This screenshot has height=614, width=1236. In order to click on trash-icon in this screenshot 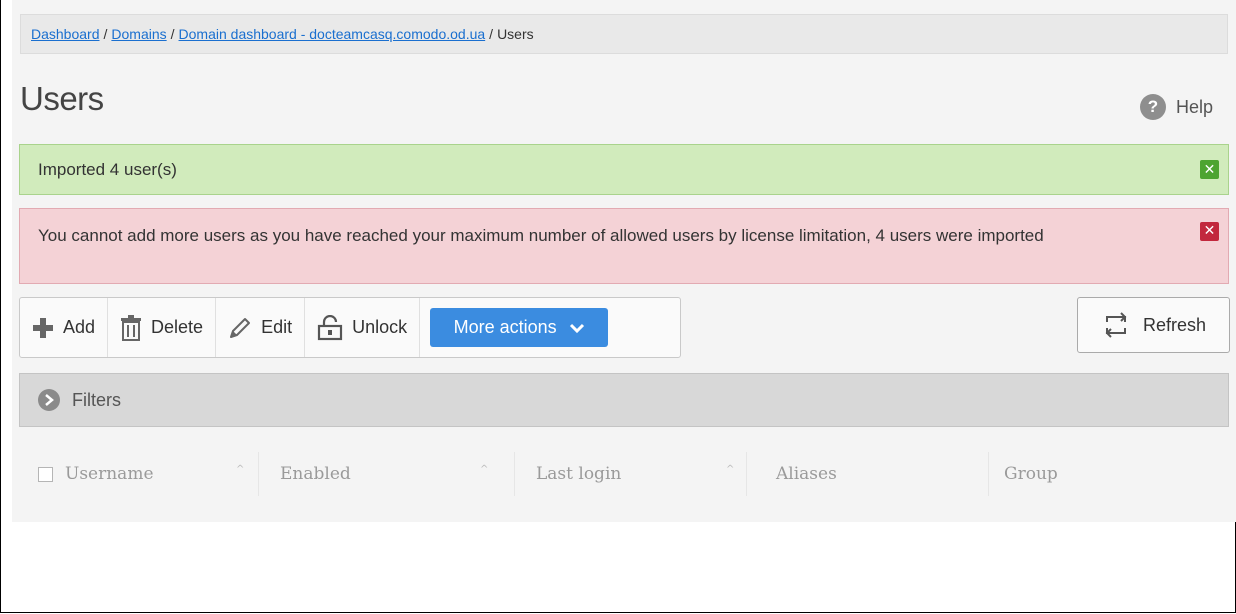, I will do `click(131, 327)`.